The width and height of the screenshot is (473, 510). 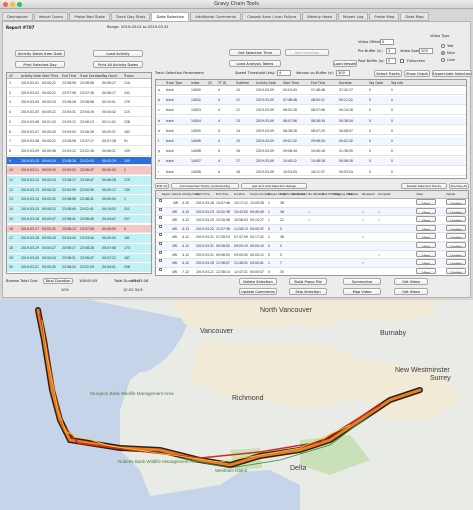 I want to click on tab-data-selection: Data Selection, so click(x=170, y=16).